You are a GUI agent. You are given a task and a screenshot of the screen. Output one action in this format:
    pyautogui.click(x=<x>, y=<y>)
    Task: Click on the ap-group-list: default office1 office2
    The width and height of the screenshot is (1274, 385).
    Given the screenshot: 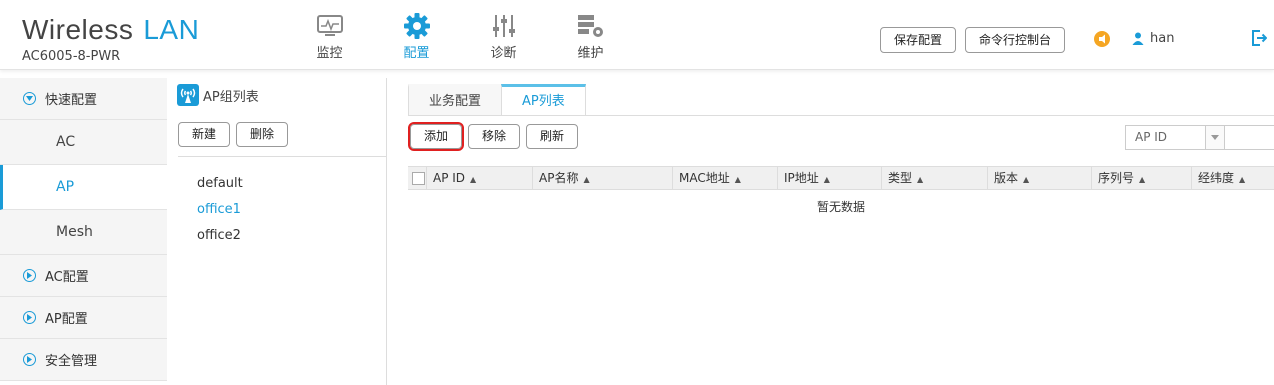 What is the action you would take?
    pyautogui.click(x=220, y=213)
    